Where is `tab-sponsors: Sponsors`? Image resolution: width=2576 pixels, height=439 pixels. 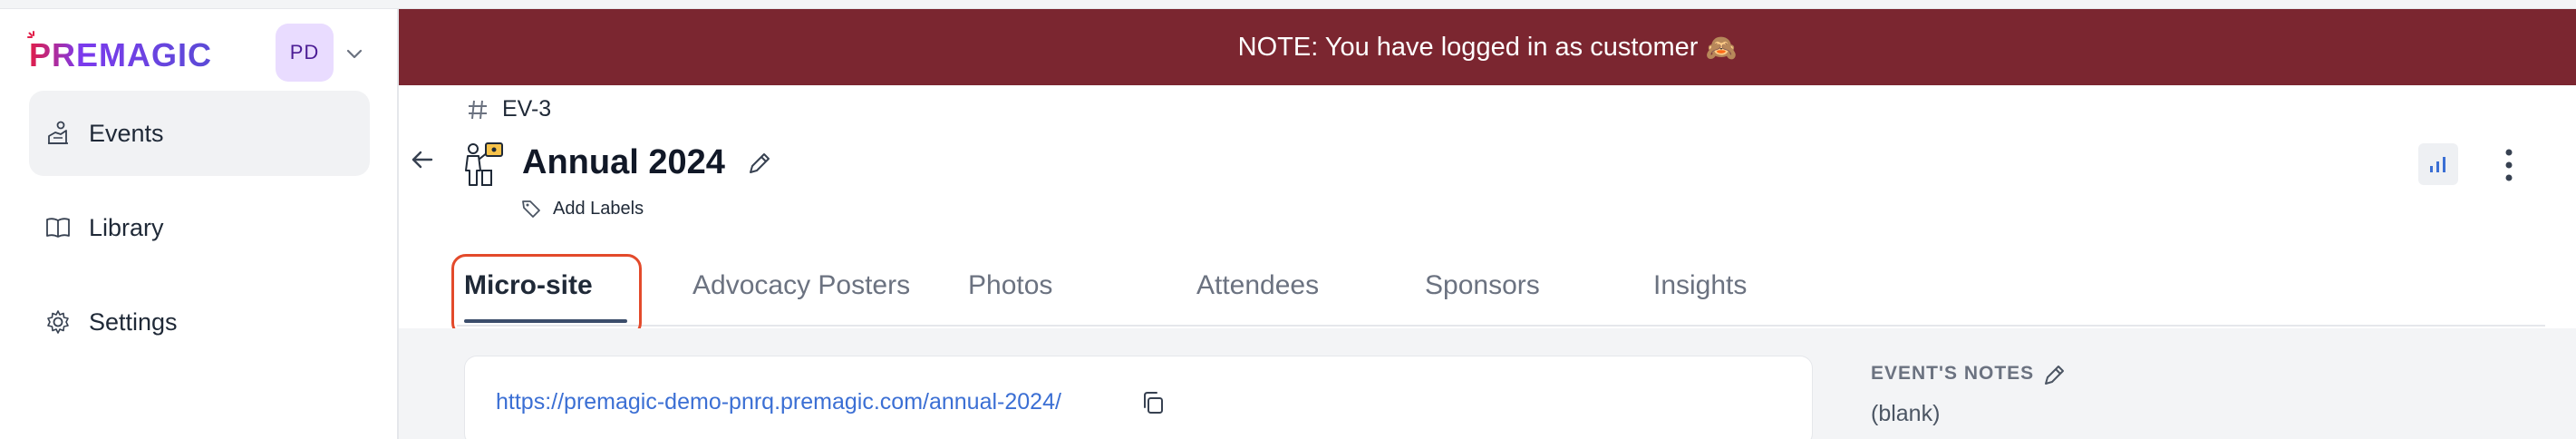
tab-sponsors: Sponsors is located at coordinates (1482, 285).